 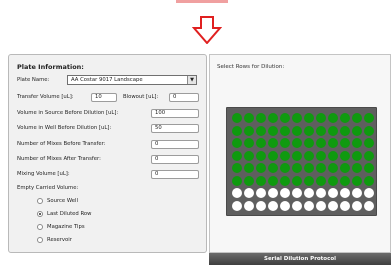 What do you see at coordinates (175, 159) in the screenshot?
I see `mixes-after-input: 0` at bounding box center [175, 159].